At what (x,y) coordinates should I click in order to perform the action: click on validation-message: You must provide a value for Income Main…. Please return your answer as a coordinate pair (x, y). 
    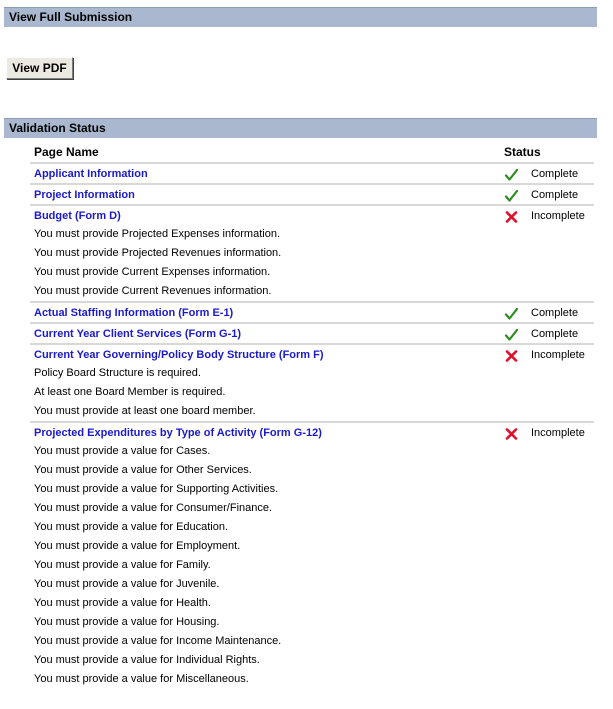
    Looking at the image, I should click on (158, 641).